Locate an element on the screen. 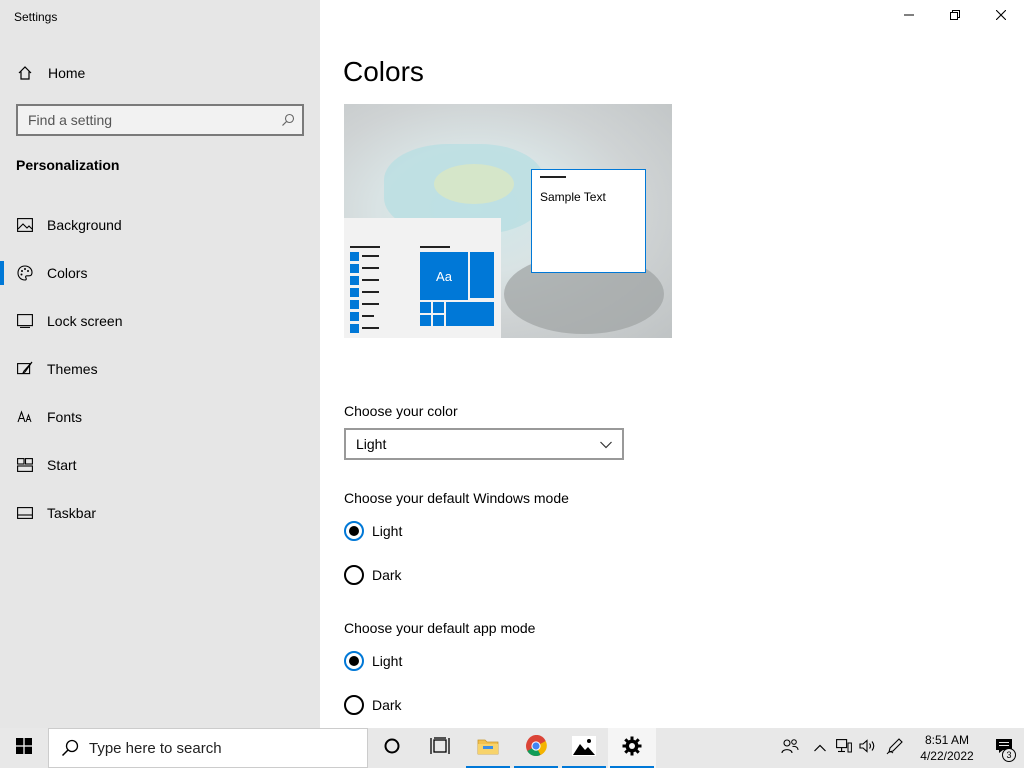  show-hidden-icons-button is located at coordinates (820, 748).